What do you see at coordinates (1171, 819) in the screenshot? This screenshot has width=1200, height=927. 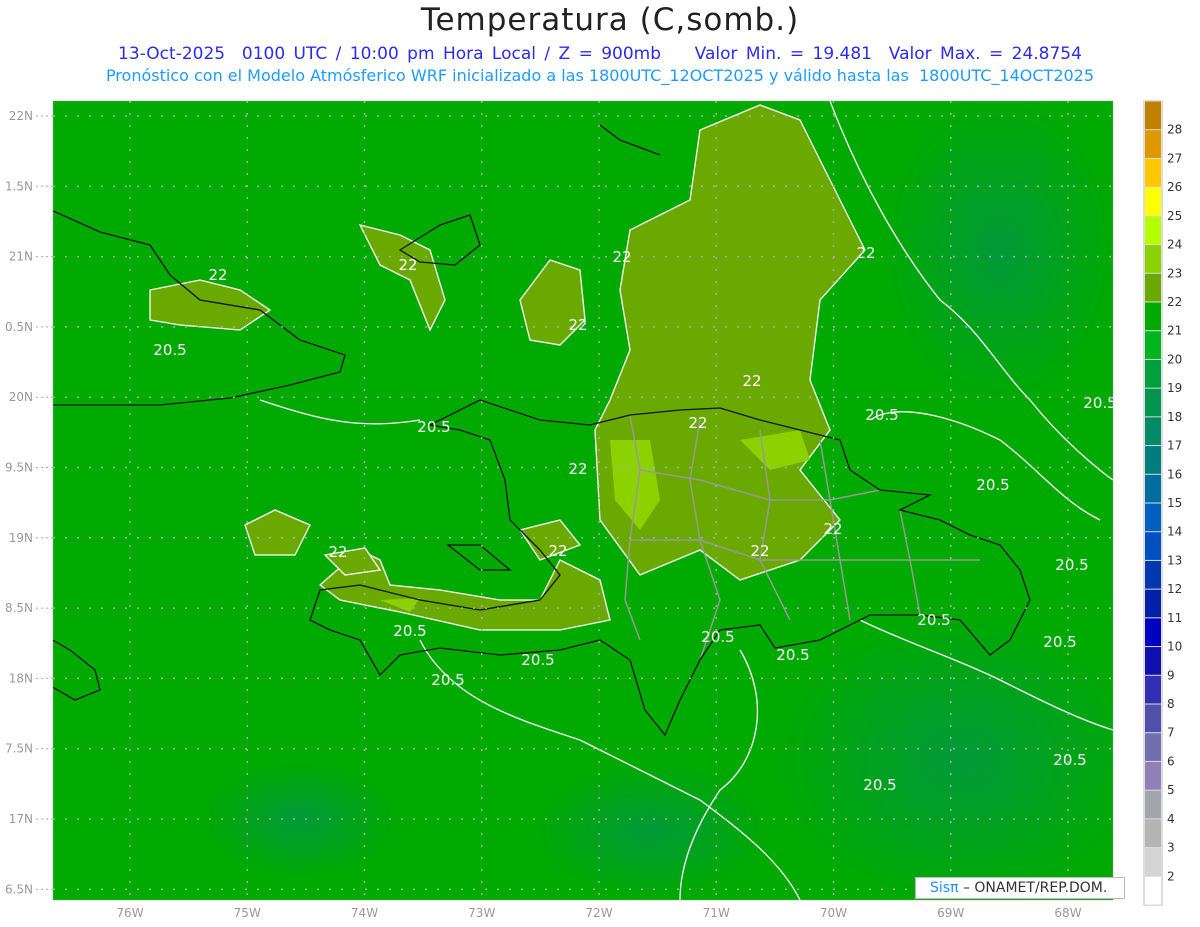 I see `colorbar-label: 4` at bounding box center [1171, 819].